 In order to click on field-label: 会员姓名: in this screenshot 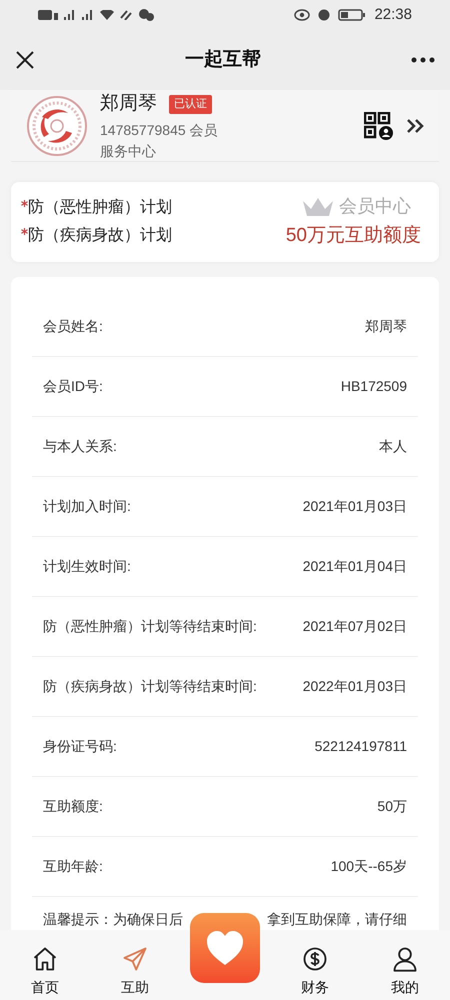, I will do `click(73, 326)`.